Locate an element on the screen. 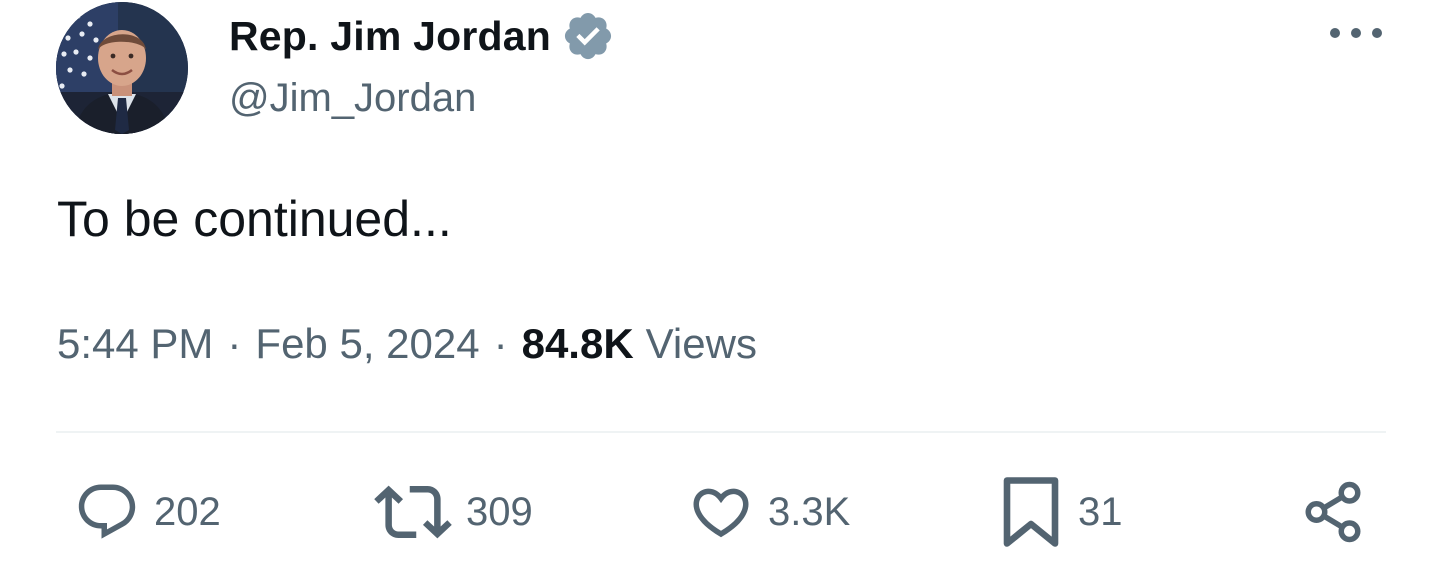 The image size is (1440, 565). more-horizontal-icon is located at coordinates (1356, 33).